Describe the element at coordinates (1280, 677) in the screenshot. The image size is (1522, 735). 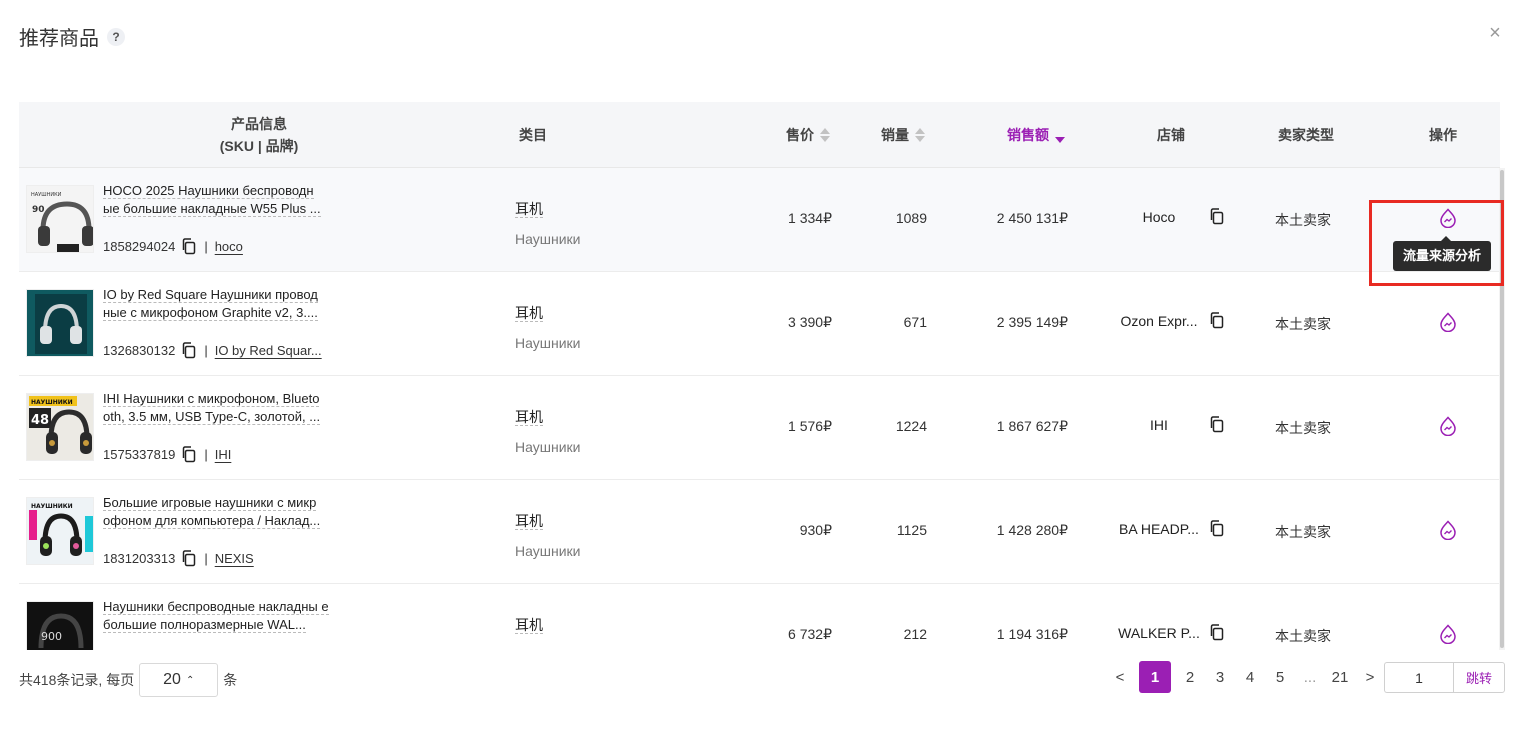
I see `page-button-5: 5` at that location.